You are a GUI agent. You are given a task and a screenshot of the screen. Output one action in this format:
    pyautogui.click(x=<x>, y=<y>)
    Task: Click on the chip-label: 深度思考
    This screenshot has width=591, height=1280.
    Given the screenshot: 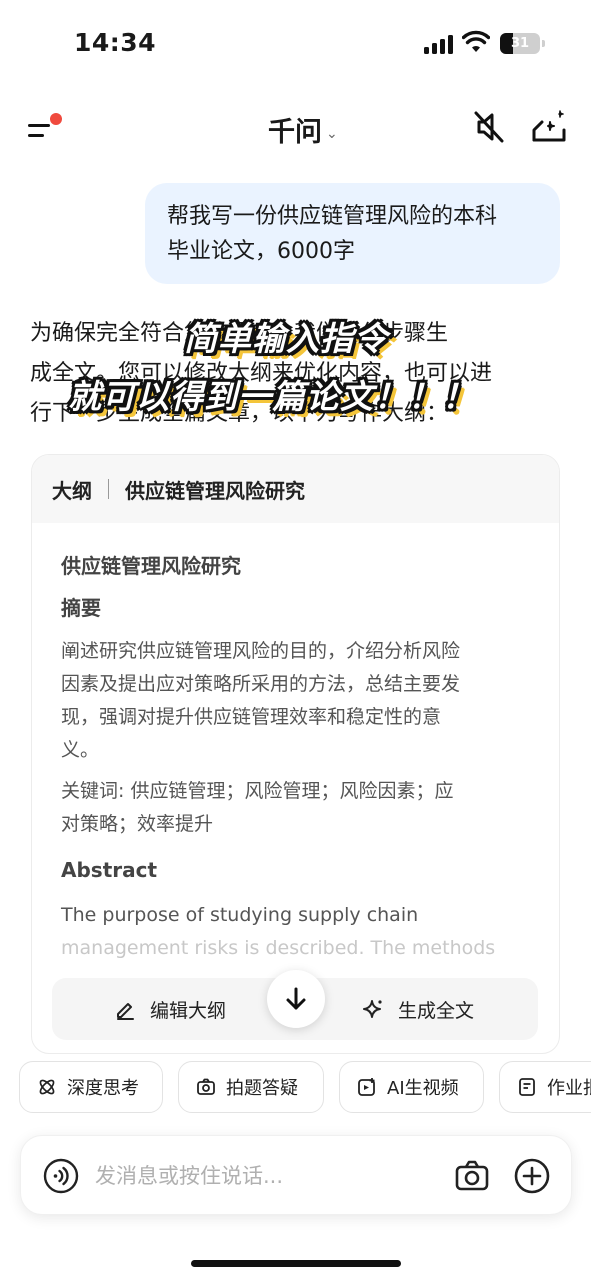 What is the action you would take?
    pyautogui.click(x=103, y=1088)
    